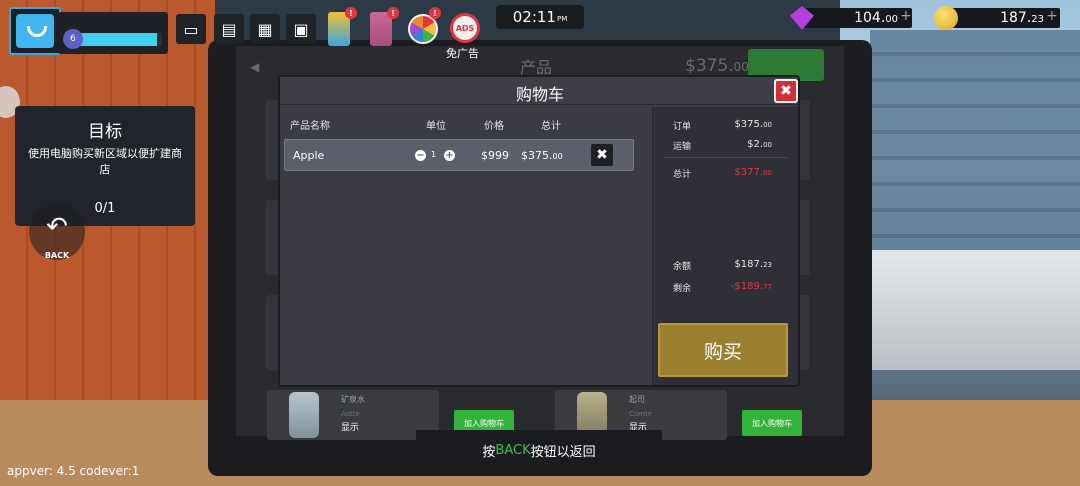  I want to click on coin-icon, so click(946, 18).